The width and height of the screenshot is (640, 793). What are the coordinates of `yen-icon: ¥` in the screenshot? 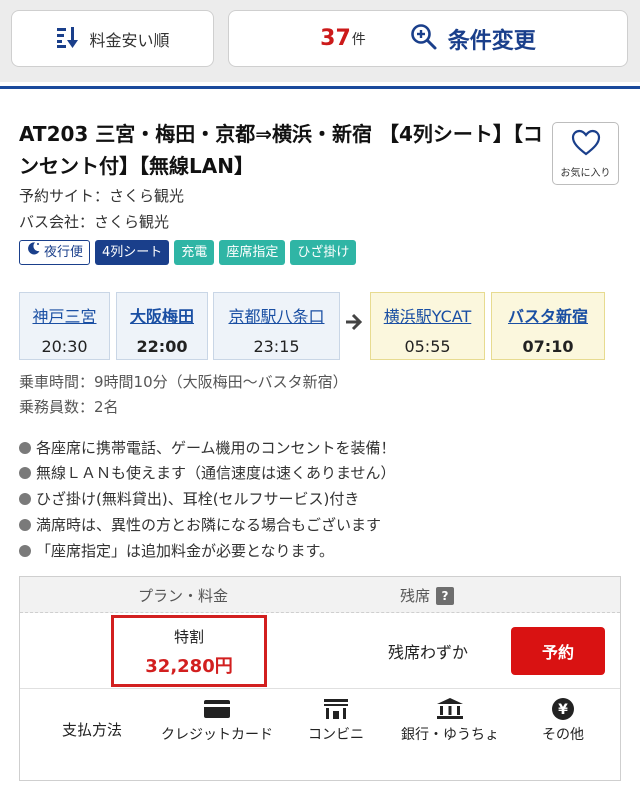 It's located at (563, 709).